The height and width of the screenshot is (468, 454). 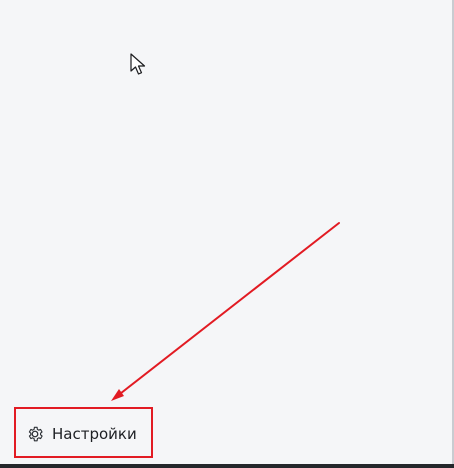 I want to click on bottom-bar, so click(x=227, y=466).